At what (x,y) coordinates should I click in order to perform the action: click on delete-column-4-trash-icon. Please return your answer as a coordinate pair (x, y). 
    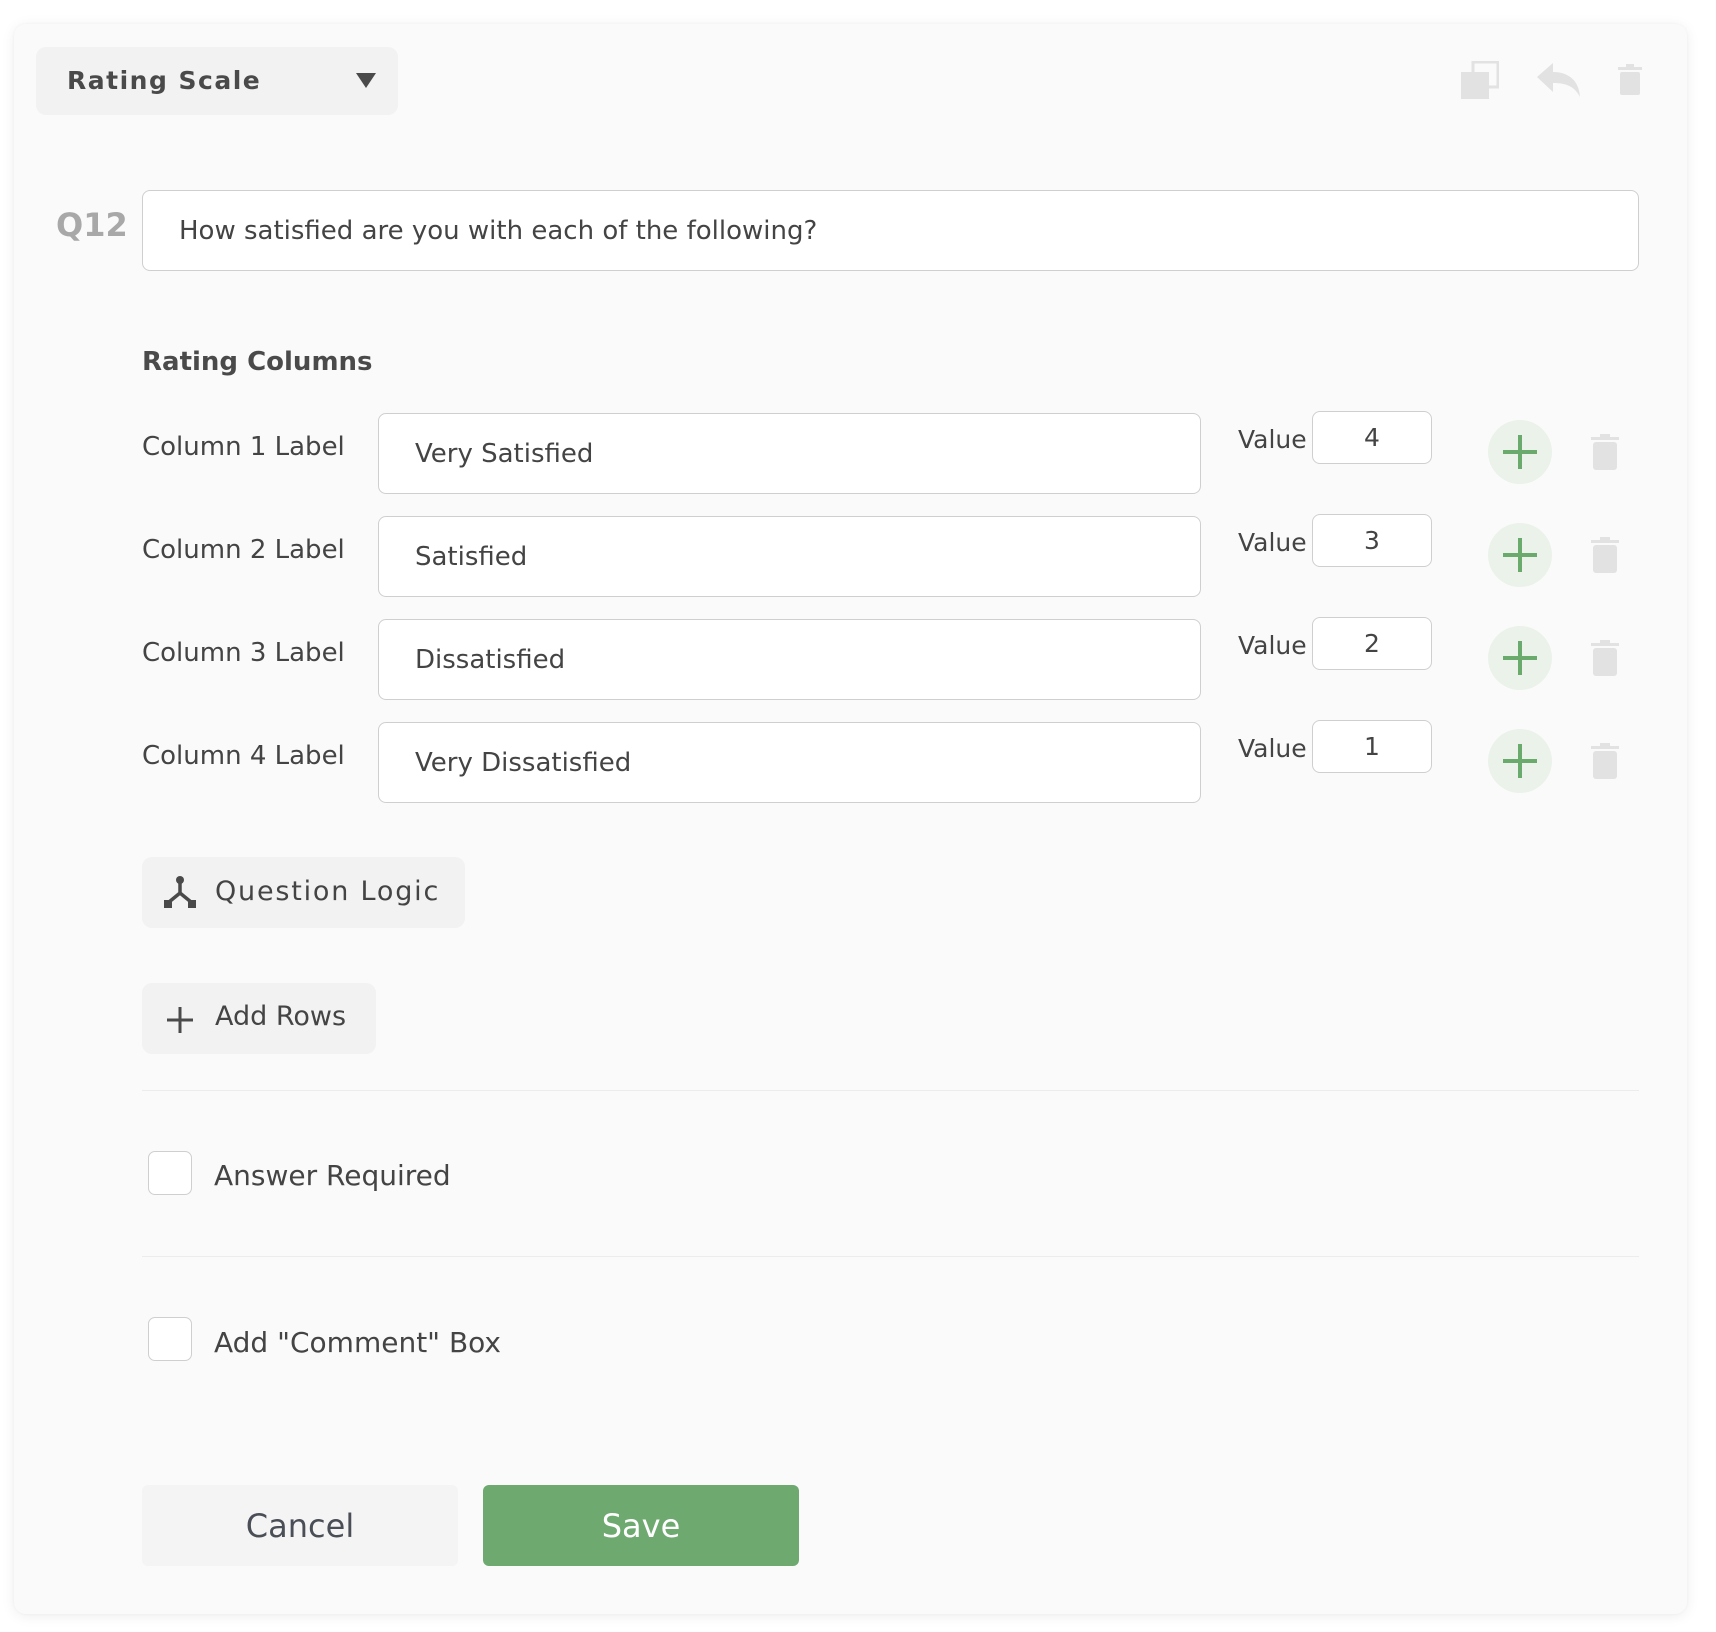
    Looking at the image, I should click on (1605, 761).